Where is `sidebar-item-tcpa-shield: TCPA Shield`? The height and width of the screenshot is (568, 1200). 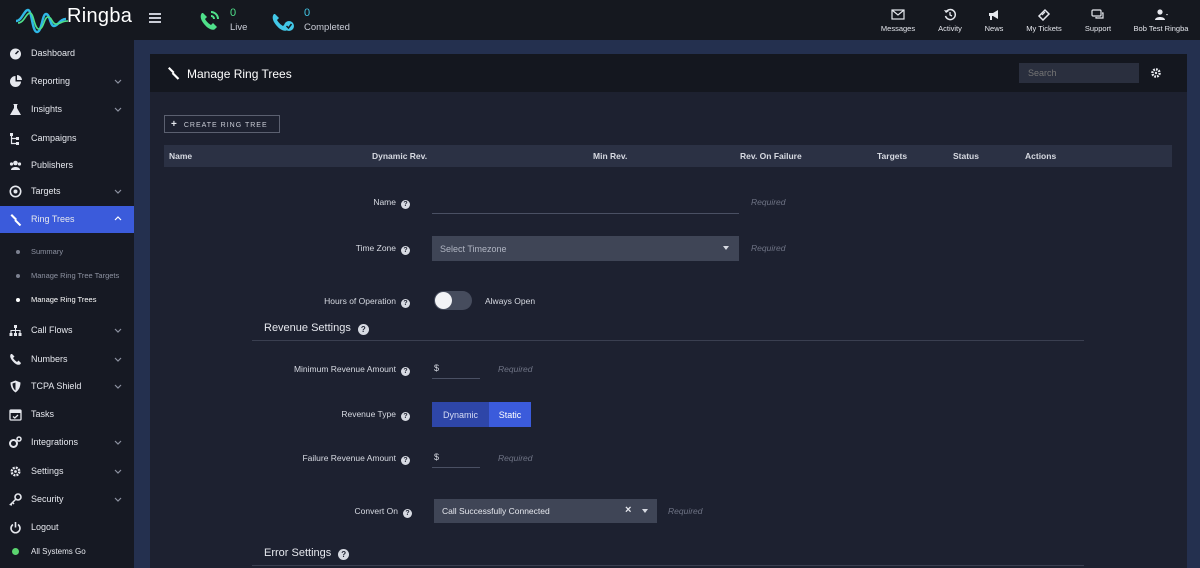 sidebar-item-tcpa-shield: TCPA Shield is located at coordinates (67, 386).